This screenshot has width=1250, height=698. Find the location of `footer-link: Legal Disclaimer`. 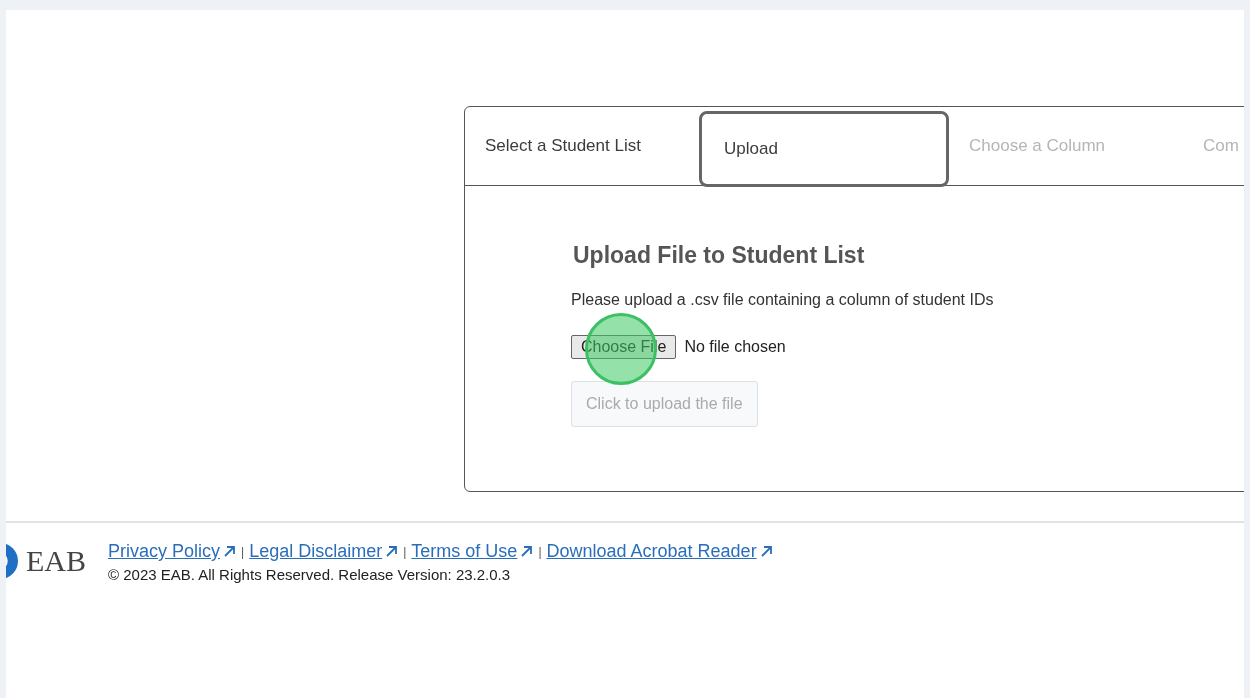

footer-link: Legal Disclaimer is located at coordinates (324, 551).